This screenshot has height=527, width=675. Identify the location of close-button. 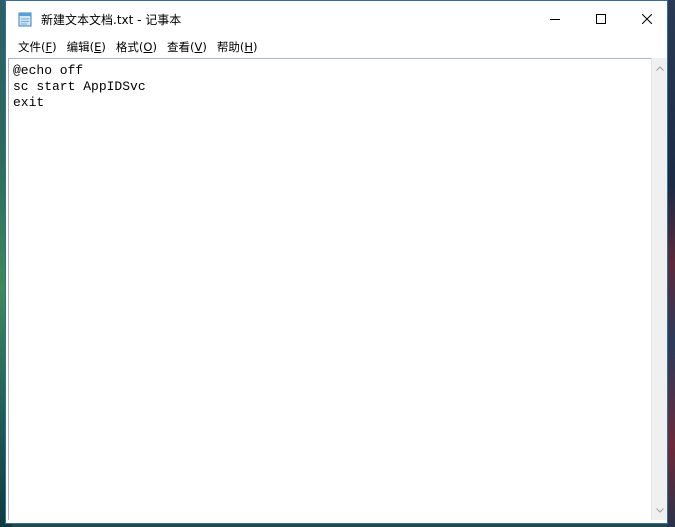
(647, 19).